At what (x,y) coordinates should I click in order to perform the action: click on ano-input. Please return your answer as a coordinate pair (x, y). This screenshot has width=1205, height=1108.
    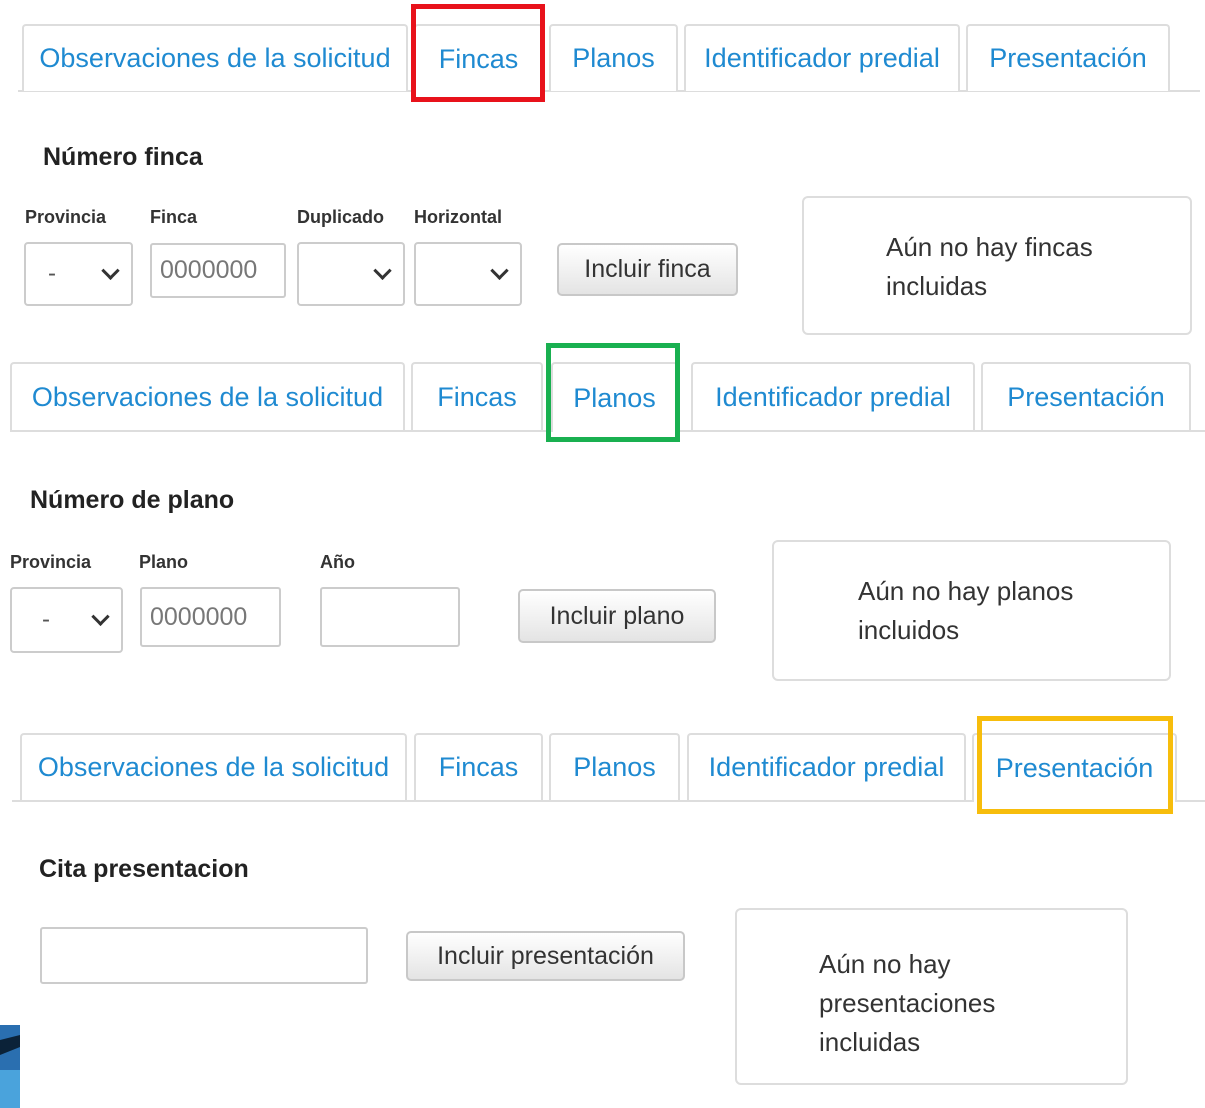
    Looking at the image, I should click on (390, 617).